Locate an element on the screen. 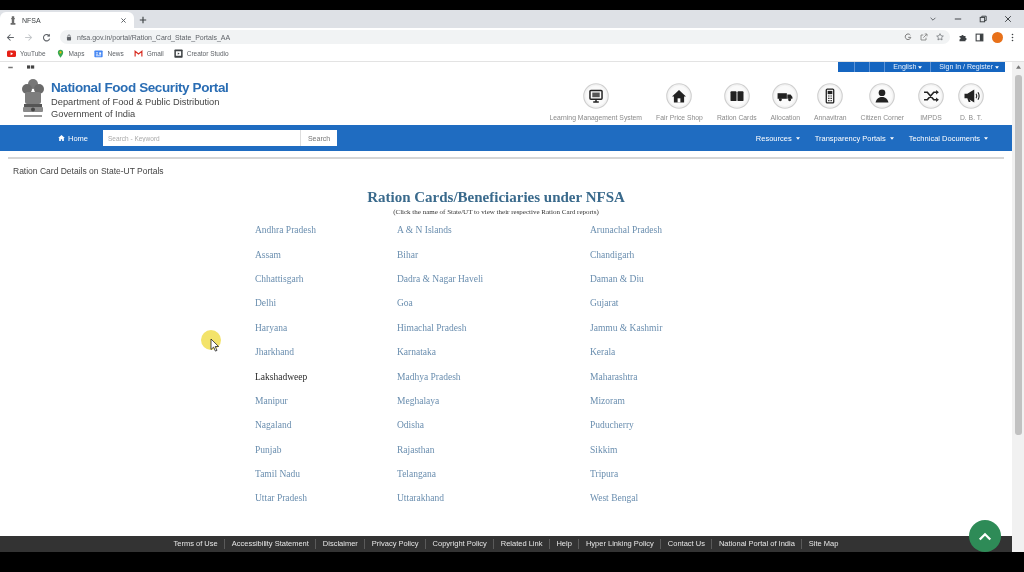  state-link: Andhra Pradesh is located at coordinates (285, 230).